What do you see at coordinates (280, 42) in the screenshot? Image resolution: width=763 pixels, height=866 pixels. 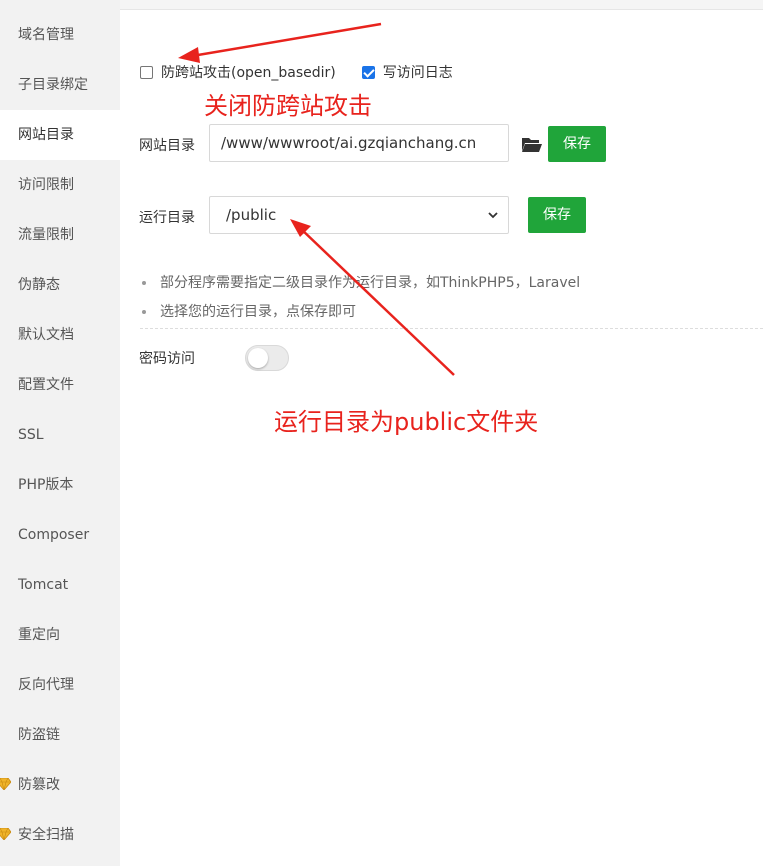 I see `arrow-to-anti-xss` at bounding box center [280, 42].